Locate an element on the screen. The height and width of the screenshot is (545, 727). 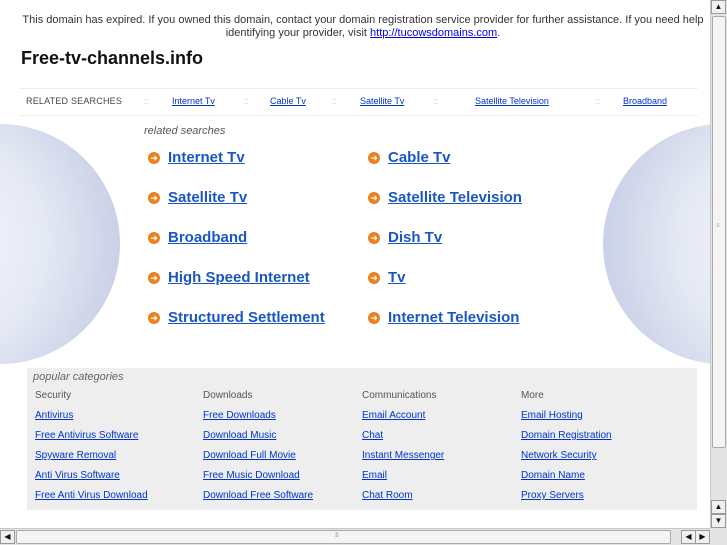
caret-down-icon: ▼ is located at coordinates (718, 520).